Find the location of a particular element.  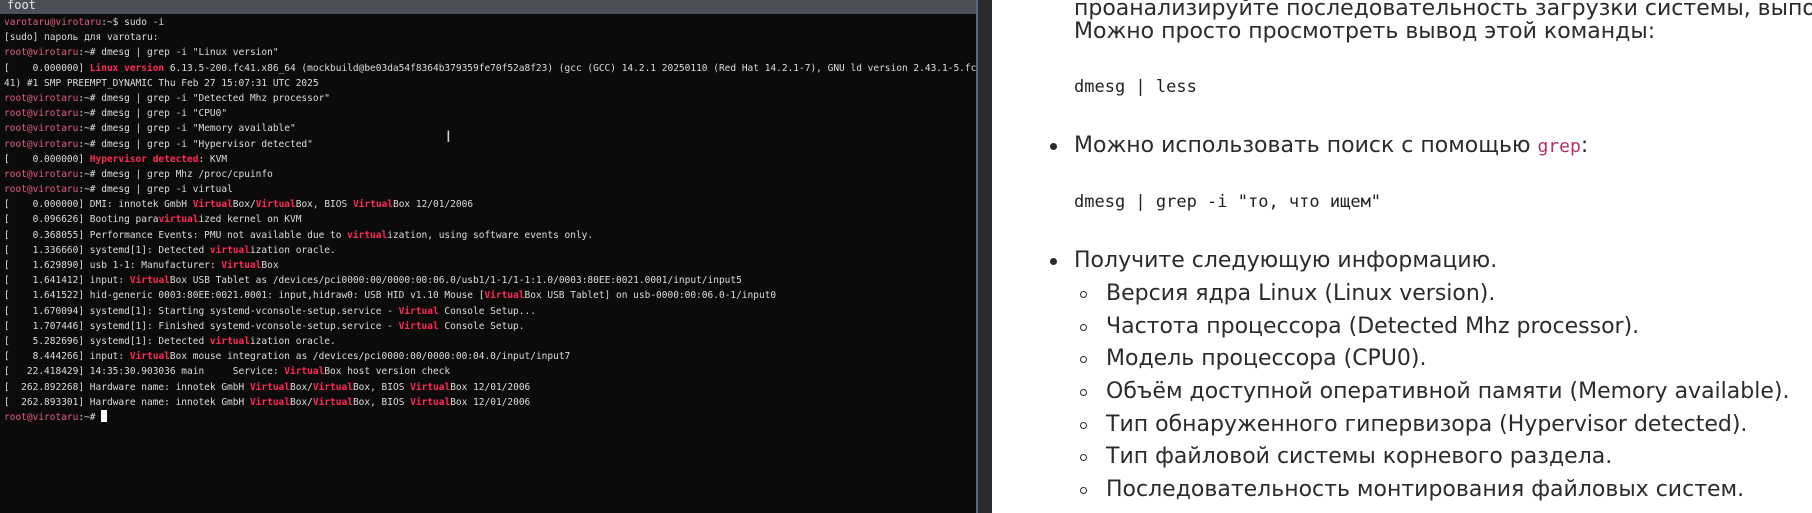

grep-match: Hypervisor detected is located at coordinates (144, 159).